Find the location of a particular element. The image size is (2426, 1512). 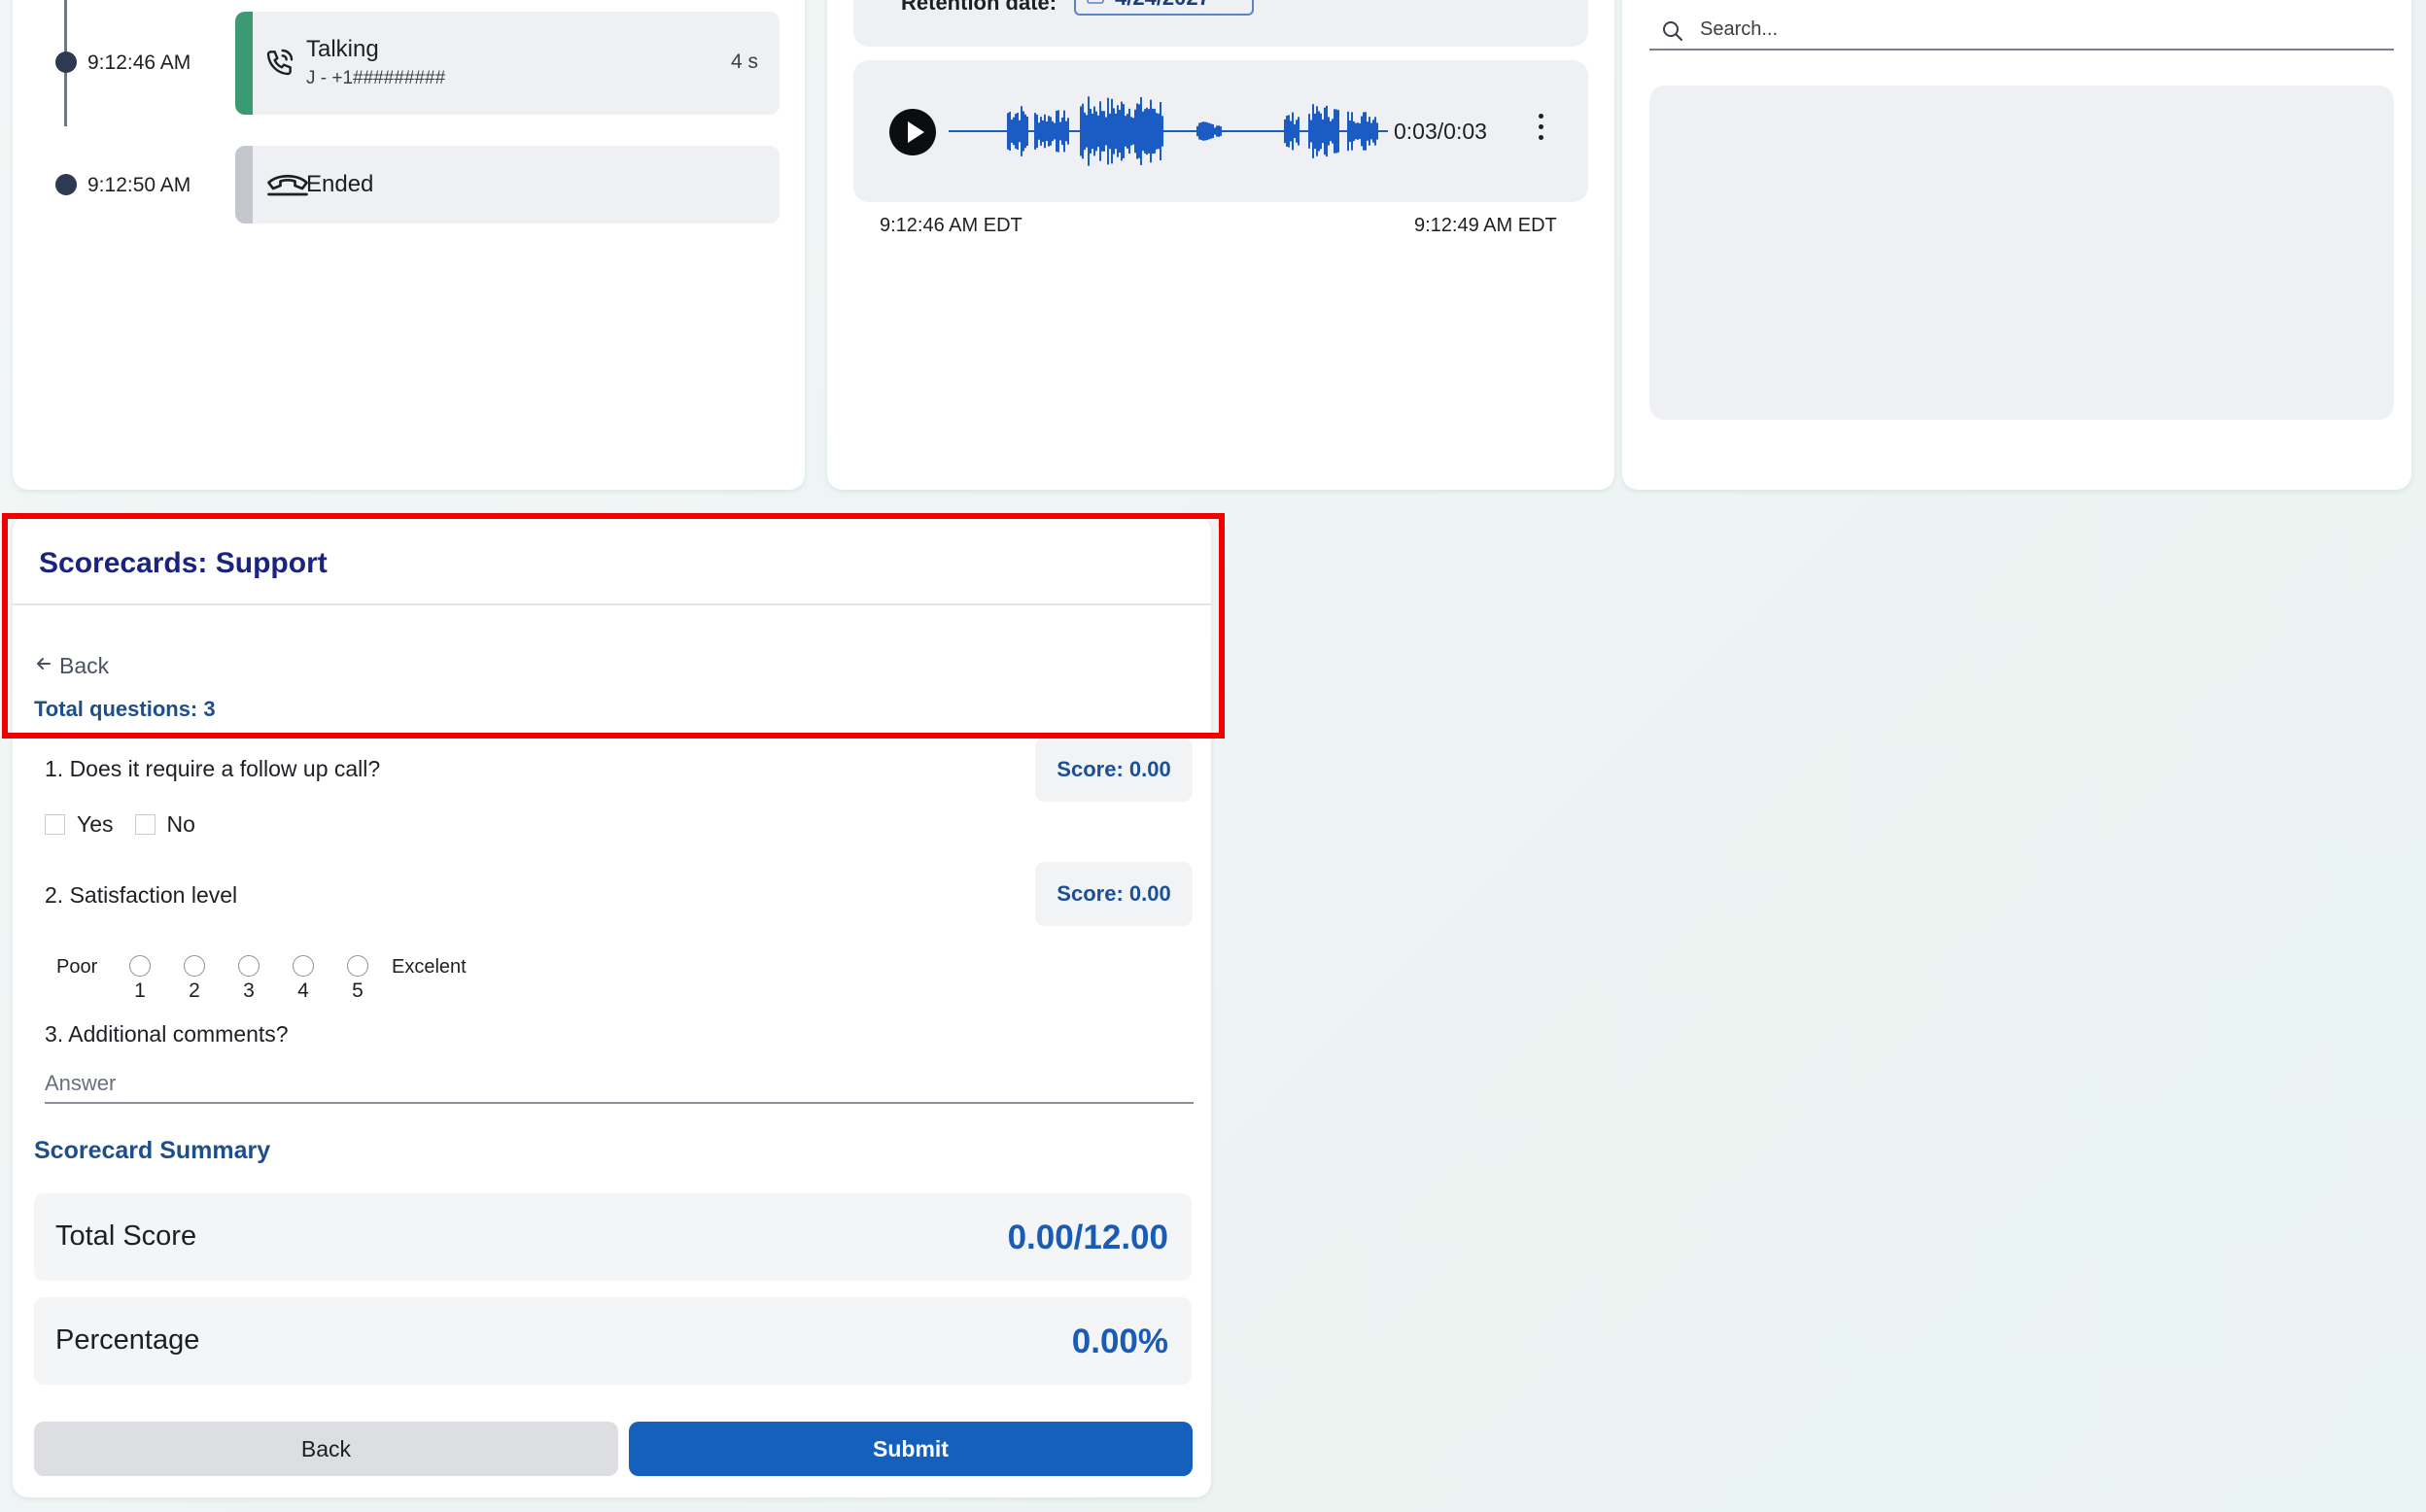

timeline-time: 9:12:46 AM is located at coordinates (139, 63).